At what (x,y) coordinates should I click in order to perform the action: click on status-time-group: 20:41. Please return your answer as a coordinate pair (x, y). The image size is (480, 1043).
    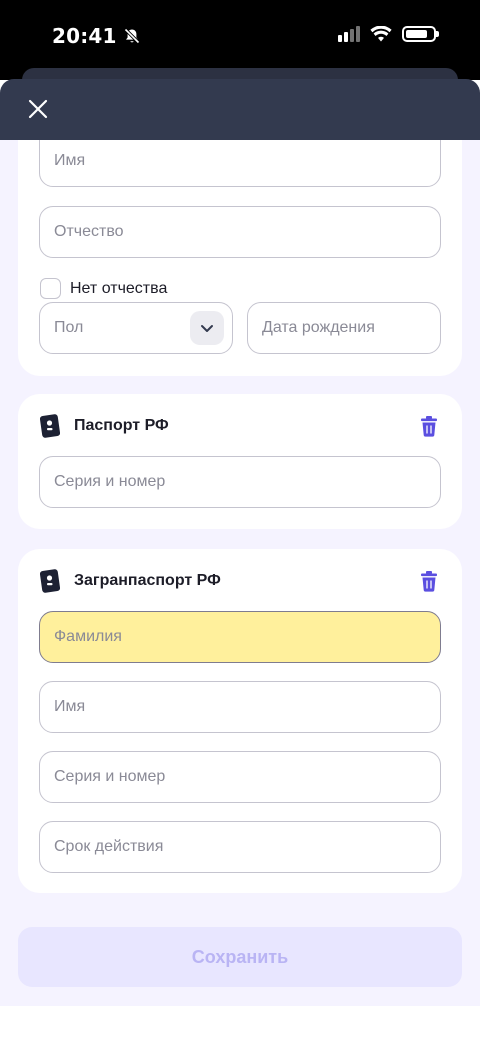
    Looking at the image, I should click on (96, 36).